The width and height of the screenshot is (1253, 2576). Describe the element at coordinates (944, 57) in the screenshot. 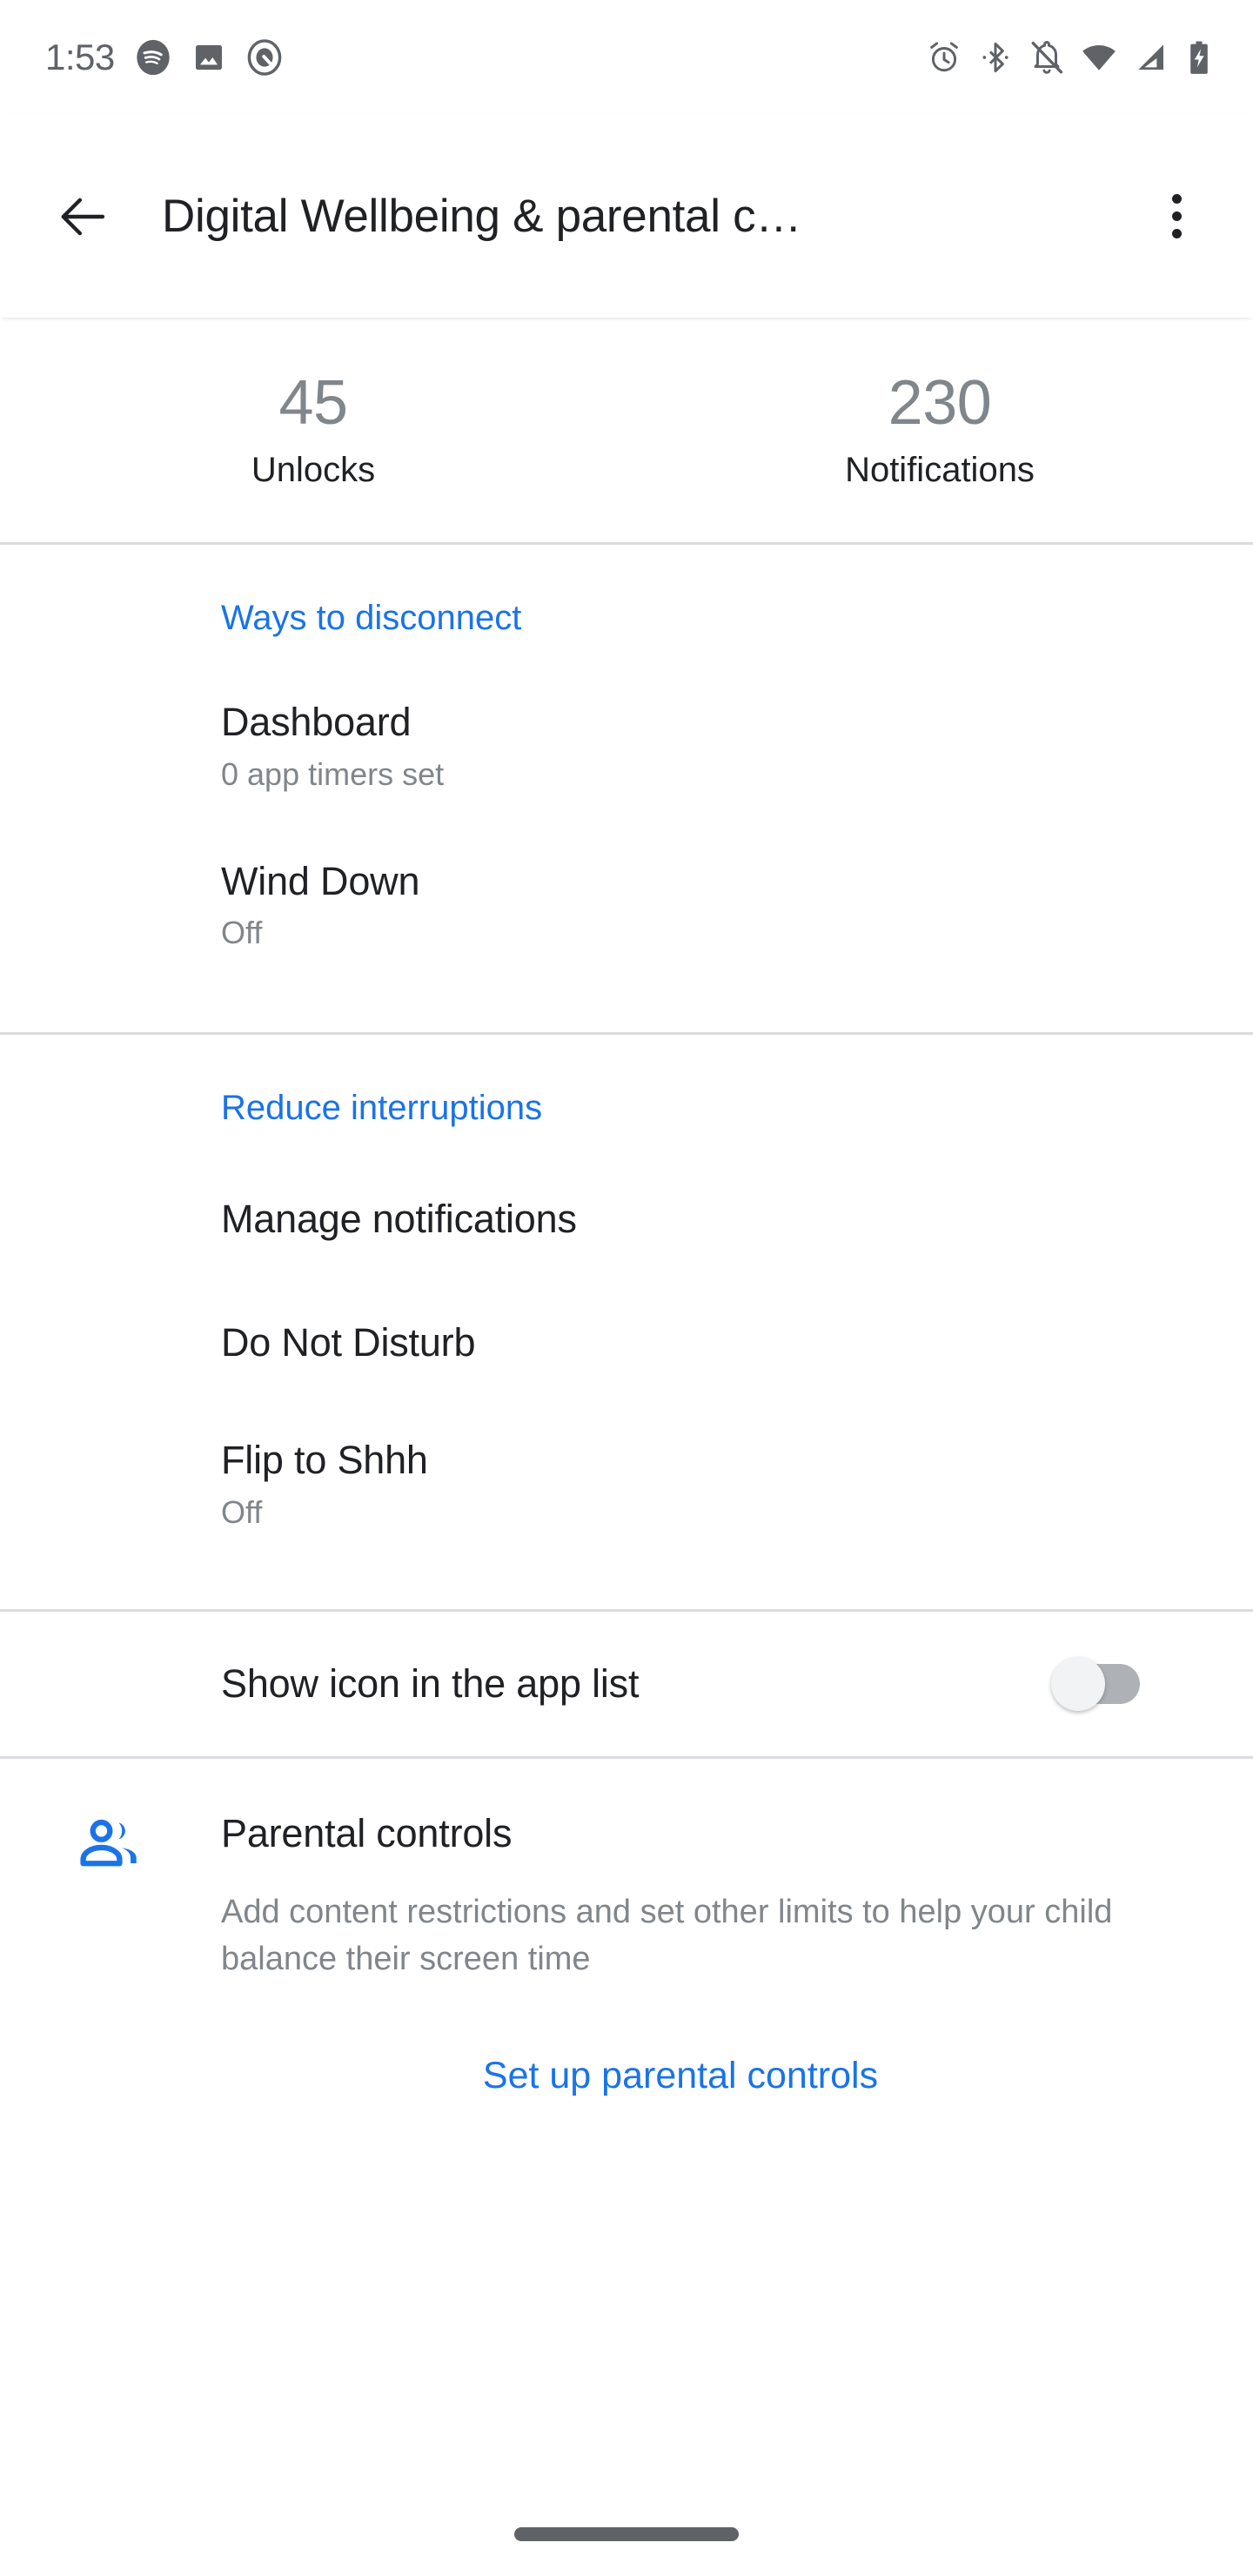

I see `alarm-icon` at that location.